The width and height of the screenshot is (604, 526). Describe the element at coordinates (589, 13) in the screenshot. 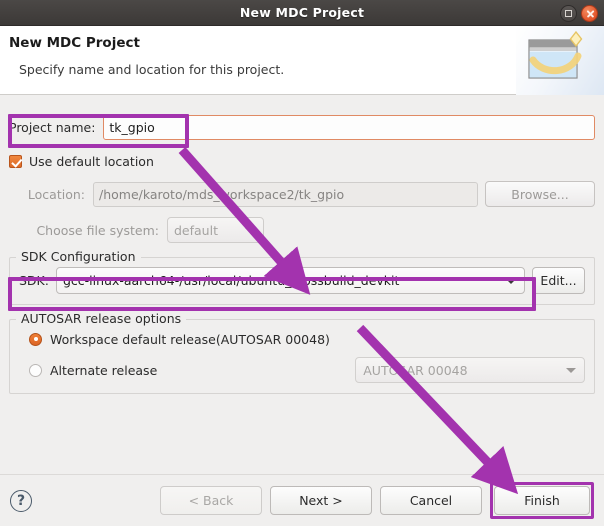

I see `close-icon` at that location.